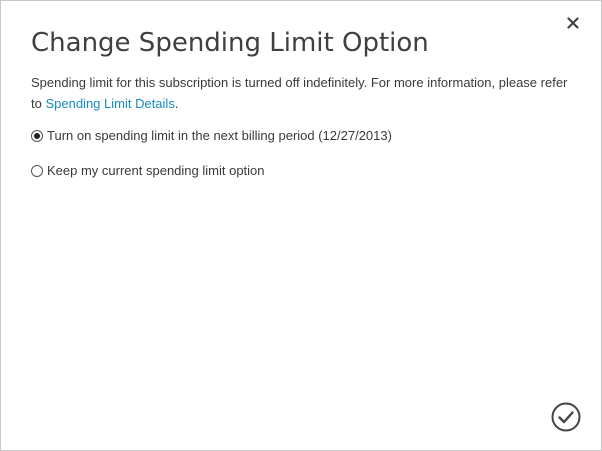 Image resolution: width=602 pixels, height=451 pixels. I want to click on radio-turn-on-selected, so click(37, 136).